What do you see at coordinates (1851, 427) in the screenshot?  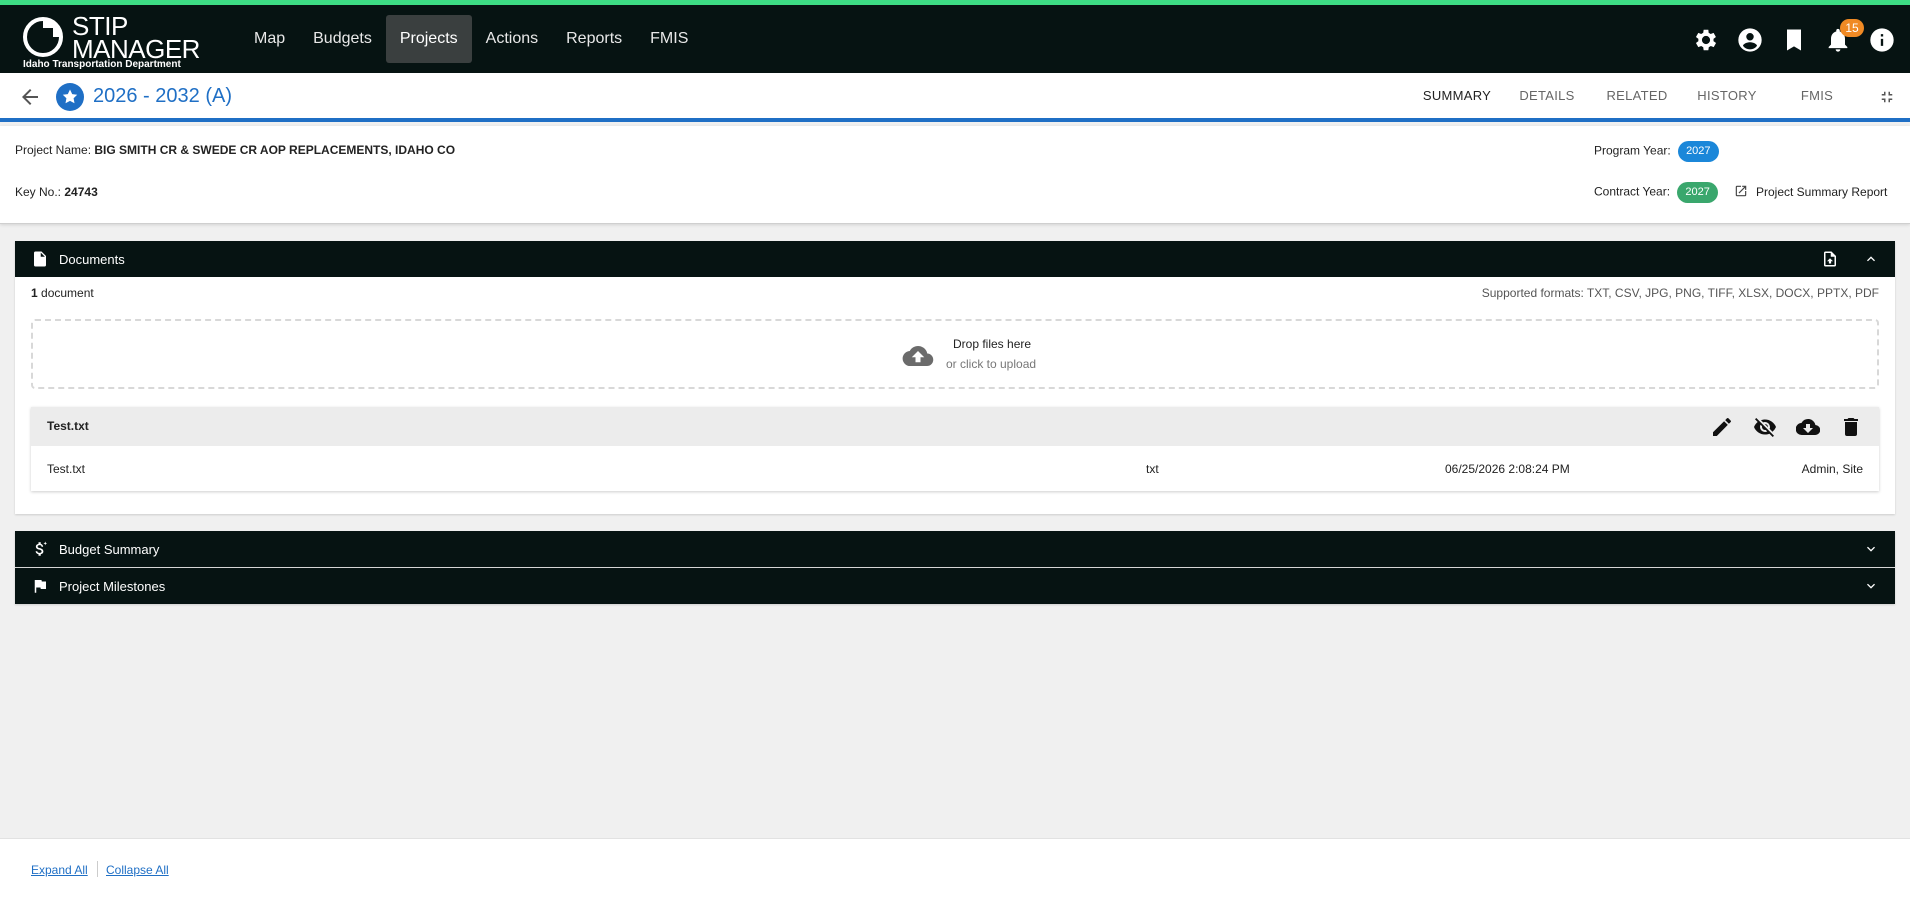 I see `delete-icon` at bounding box center [1851, 427].